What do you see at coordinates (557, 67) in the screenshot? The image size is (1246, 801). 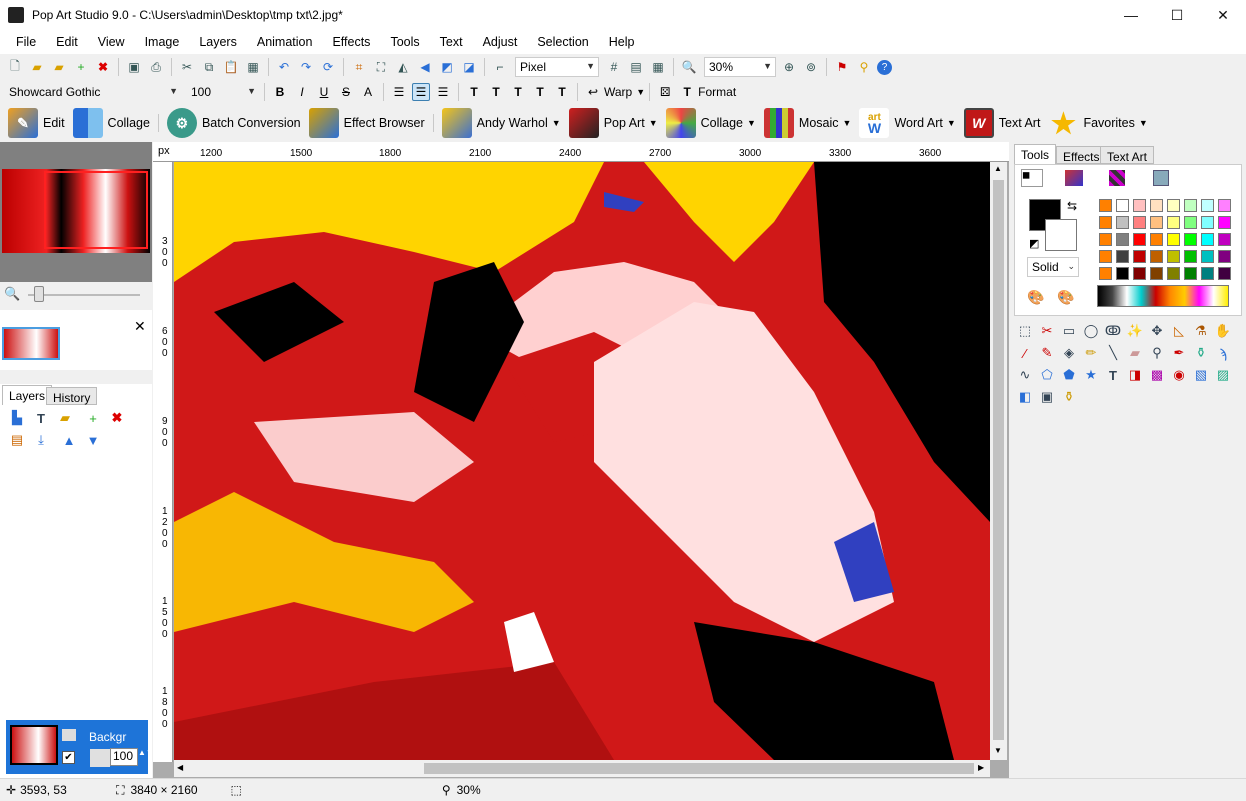 I see `unit-select: Pixel ▼` at bounding box center [557, 67].